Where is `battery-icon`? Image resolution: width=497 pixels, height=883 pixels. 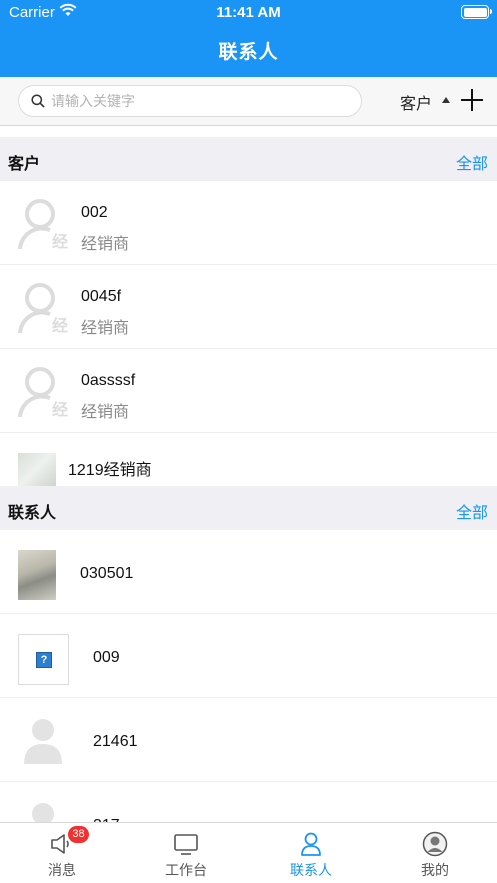
battery-icon is located at coordinates (476, 12).